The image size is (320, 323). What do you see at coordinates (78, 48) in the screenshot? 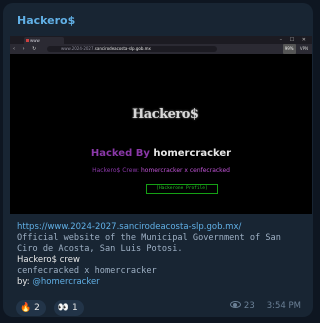
I see `url-prefix: www.2024-2027.` at bounding box center [78, 48].